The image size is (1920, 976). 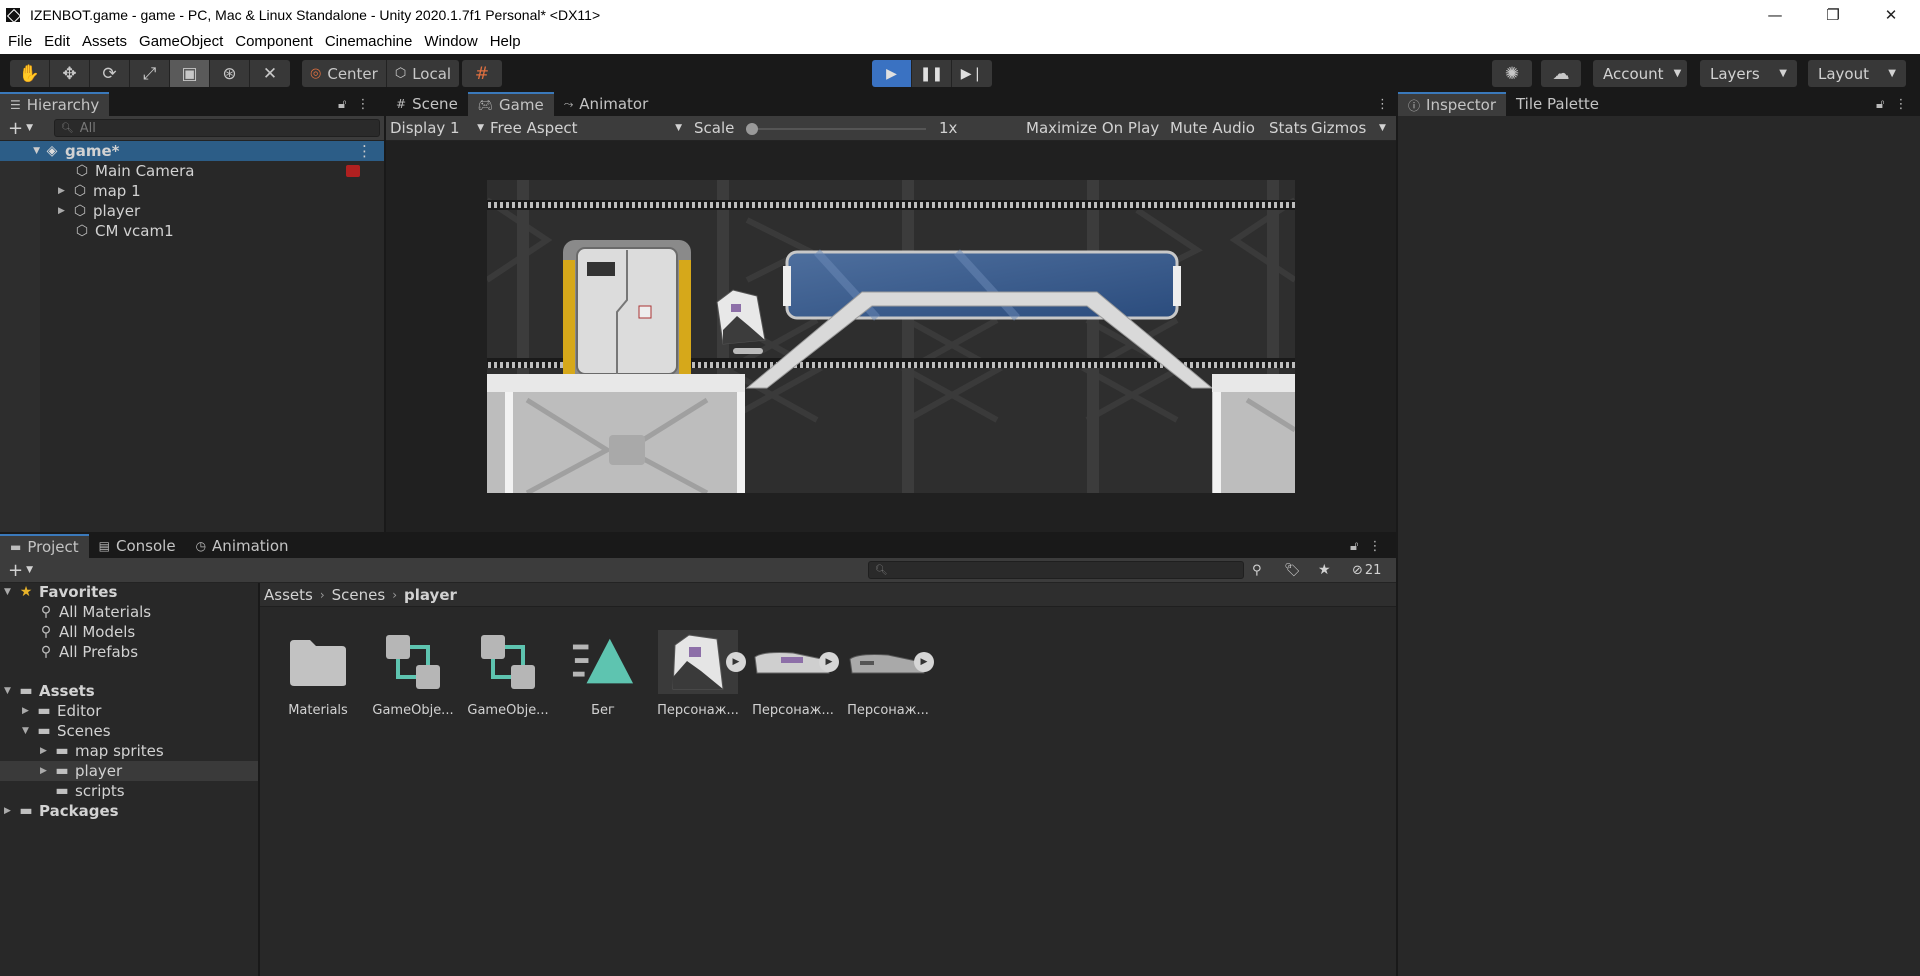 What do you see at coordinates (603, 674) in the screenshot?
I see `asset-run-animation: Бег` at bounding box center [603, 674].